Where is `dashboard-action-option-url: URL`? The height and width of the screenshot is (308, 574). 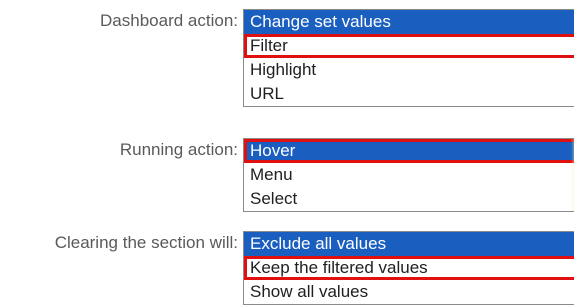
dashboard-action-option-url: URL is located at coordinates (409, 94).